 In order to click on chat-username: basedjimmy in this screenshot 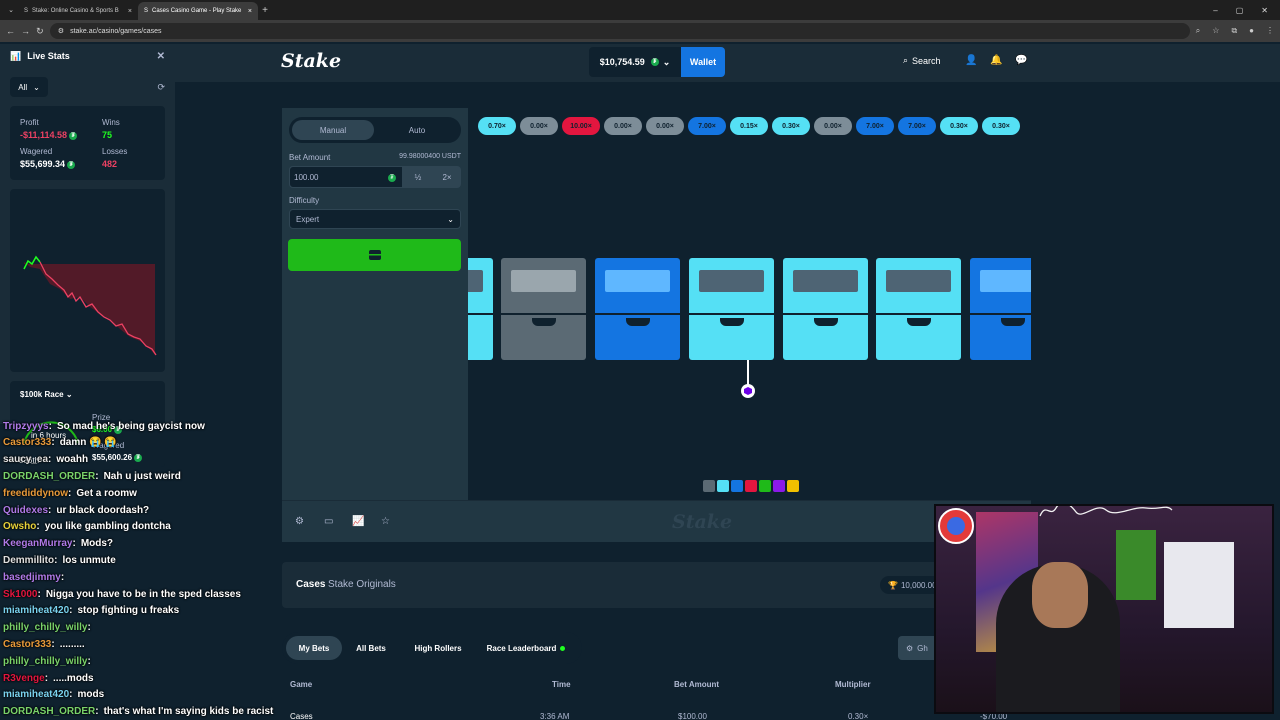, I will do `click(33, 577)`.